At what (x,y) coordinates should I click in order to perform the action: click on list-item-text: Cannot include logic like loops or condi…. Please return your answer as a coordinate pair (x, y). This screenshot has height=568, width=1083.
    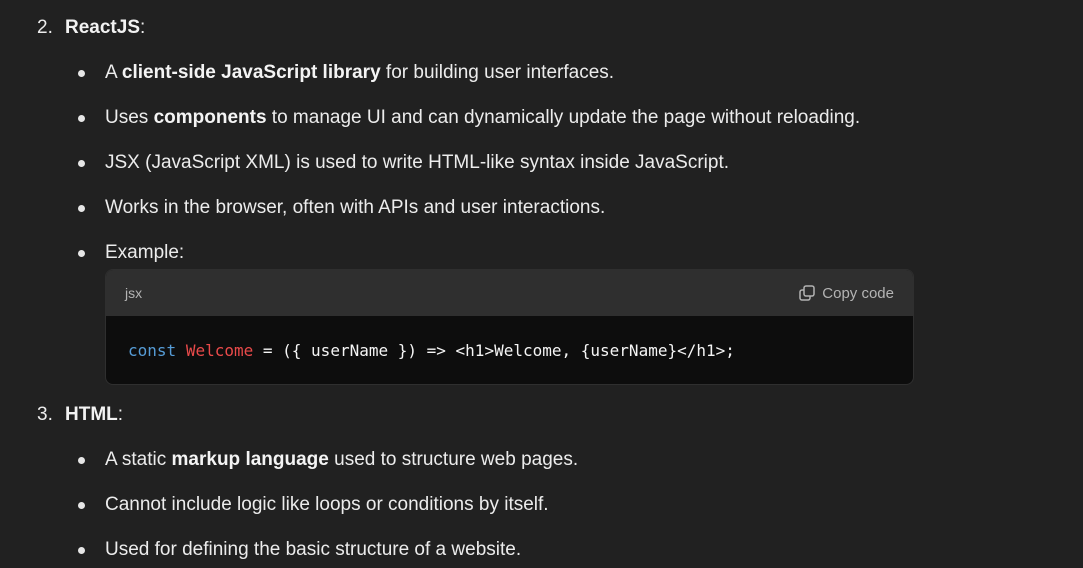
    Looking at the image, I should click on (327, 504).